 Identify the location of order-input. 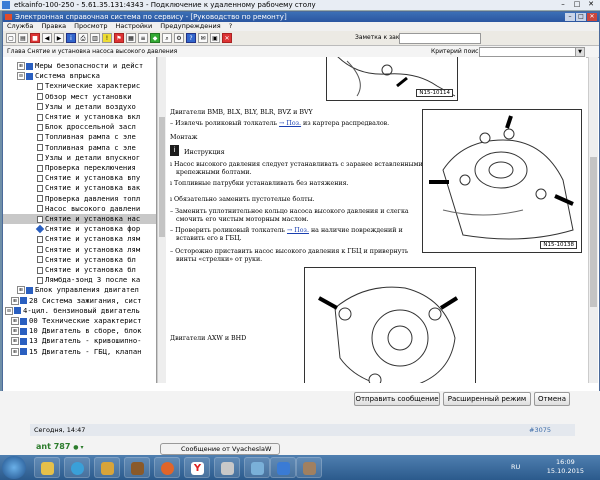
(440, 38).